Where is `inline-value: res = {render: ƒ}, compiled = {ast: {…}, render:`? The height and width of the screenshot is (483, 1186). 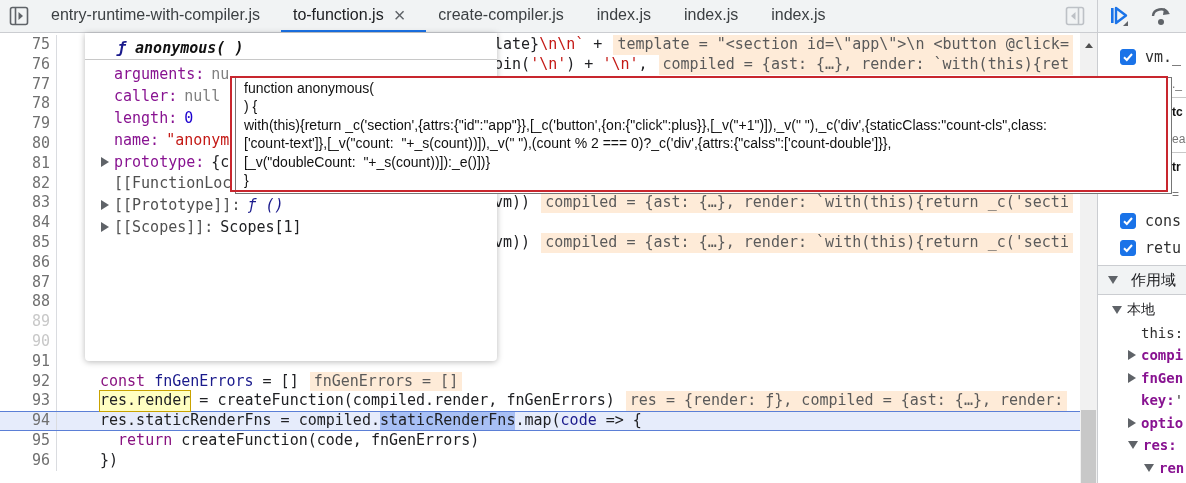 inline-value: res = {render: ƒ}, compiled = {ast: {…}, render: is located at coordinates (846, 401).